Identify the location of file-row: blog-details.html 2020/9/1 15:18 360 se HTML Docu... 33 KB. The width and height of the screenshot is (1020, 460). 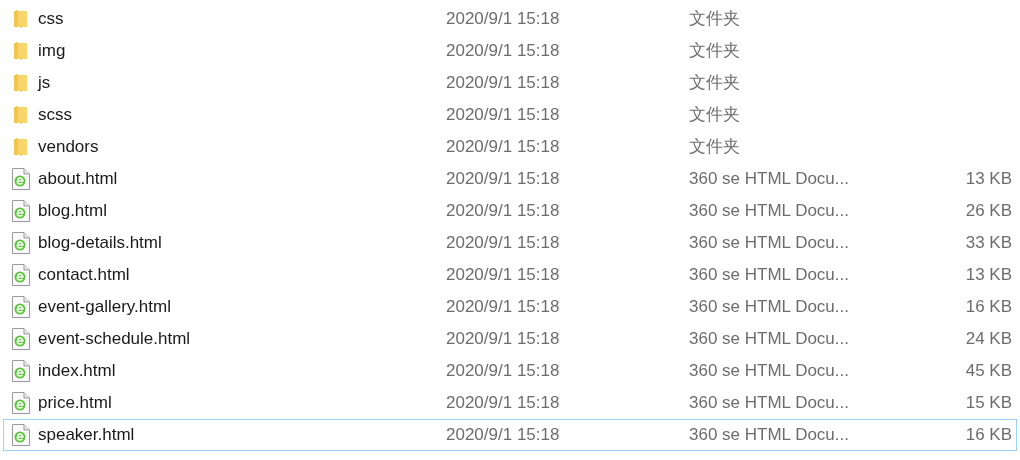
(510, 243).